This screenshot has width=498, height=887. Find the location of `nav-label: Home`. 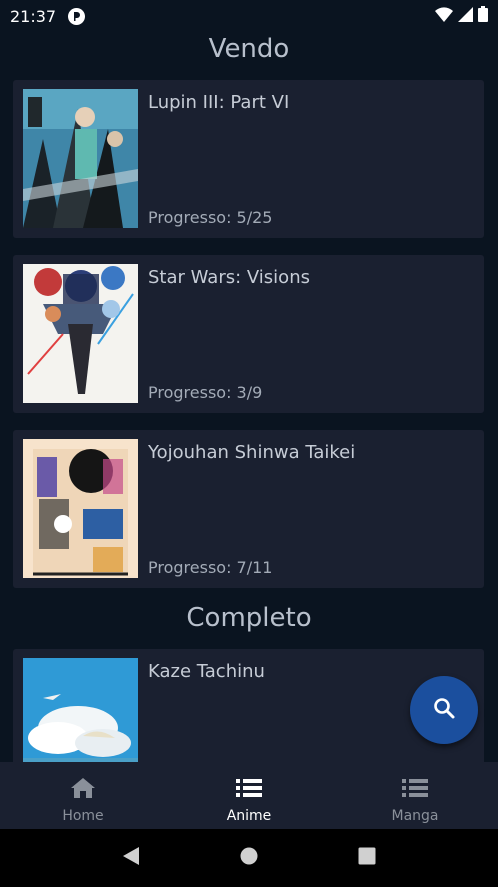

nav-label: Home is located at coordinates (83, 816).